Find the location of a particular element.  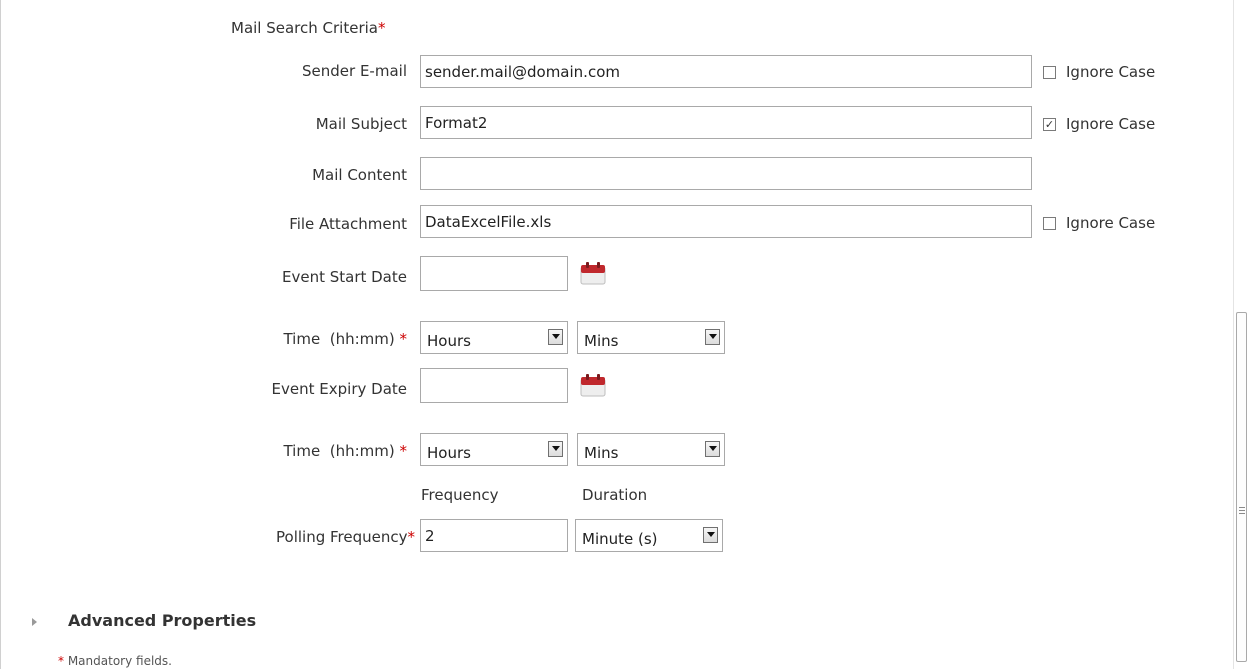

file-attachment-ignore-case-checkbox is located at coordinates (1049, 223).